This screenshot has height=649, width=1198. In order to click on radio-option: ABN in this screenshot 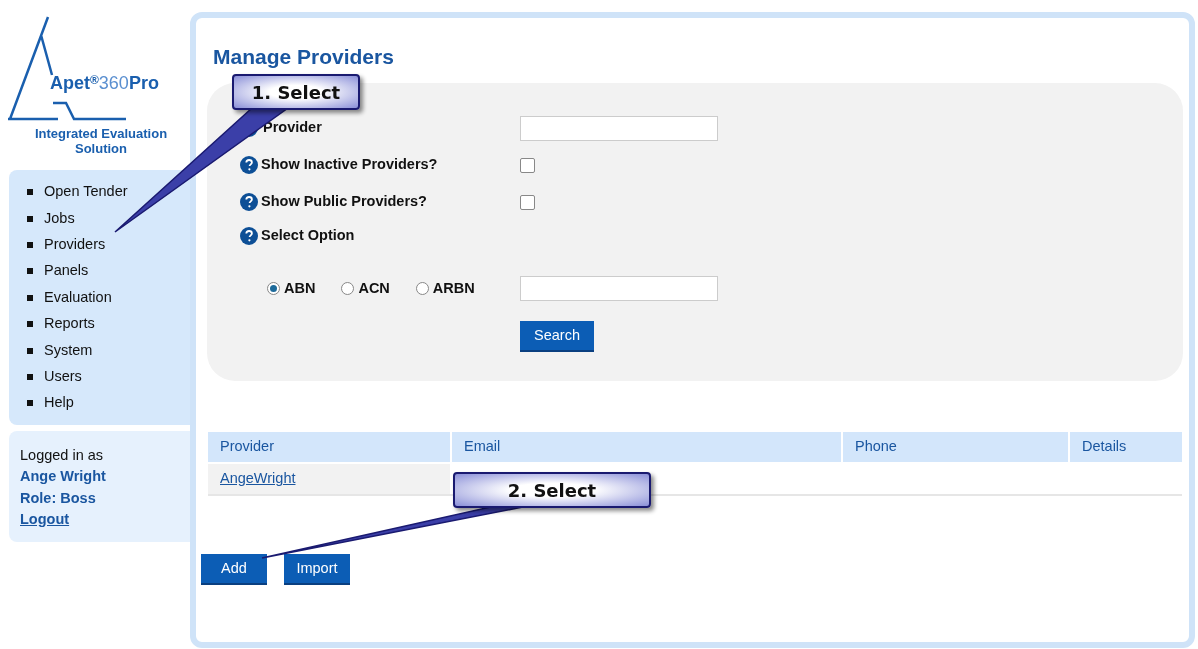, I will do `click(291, 288)`.